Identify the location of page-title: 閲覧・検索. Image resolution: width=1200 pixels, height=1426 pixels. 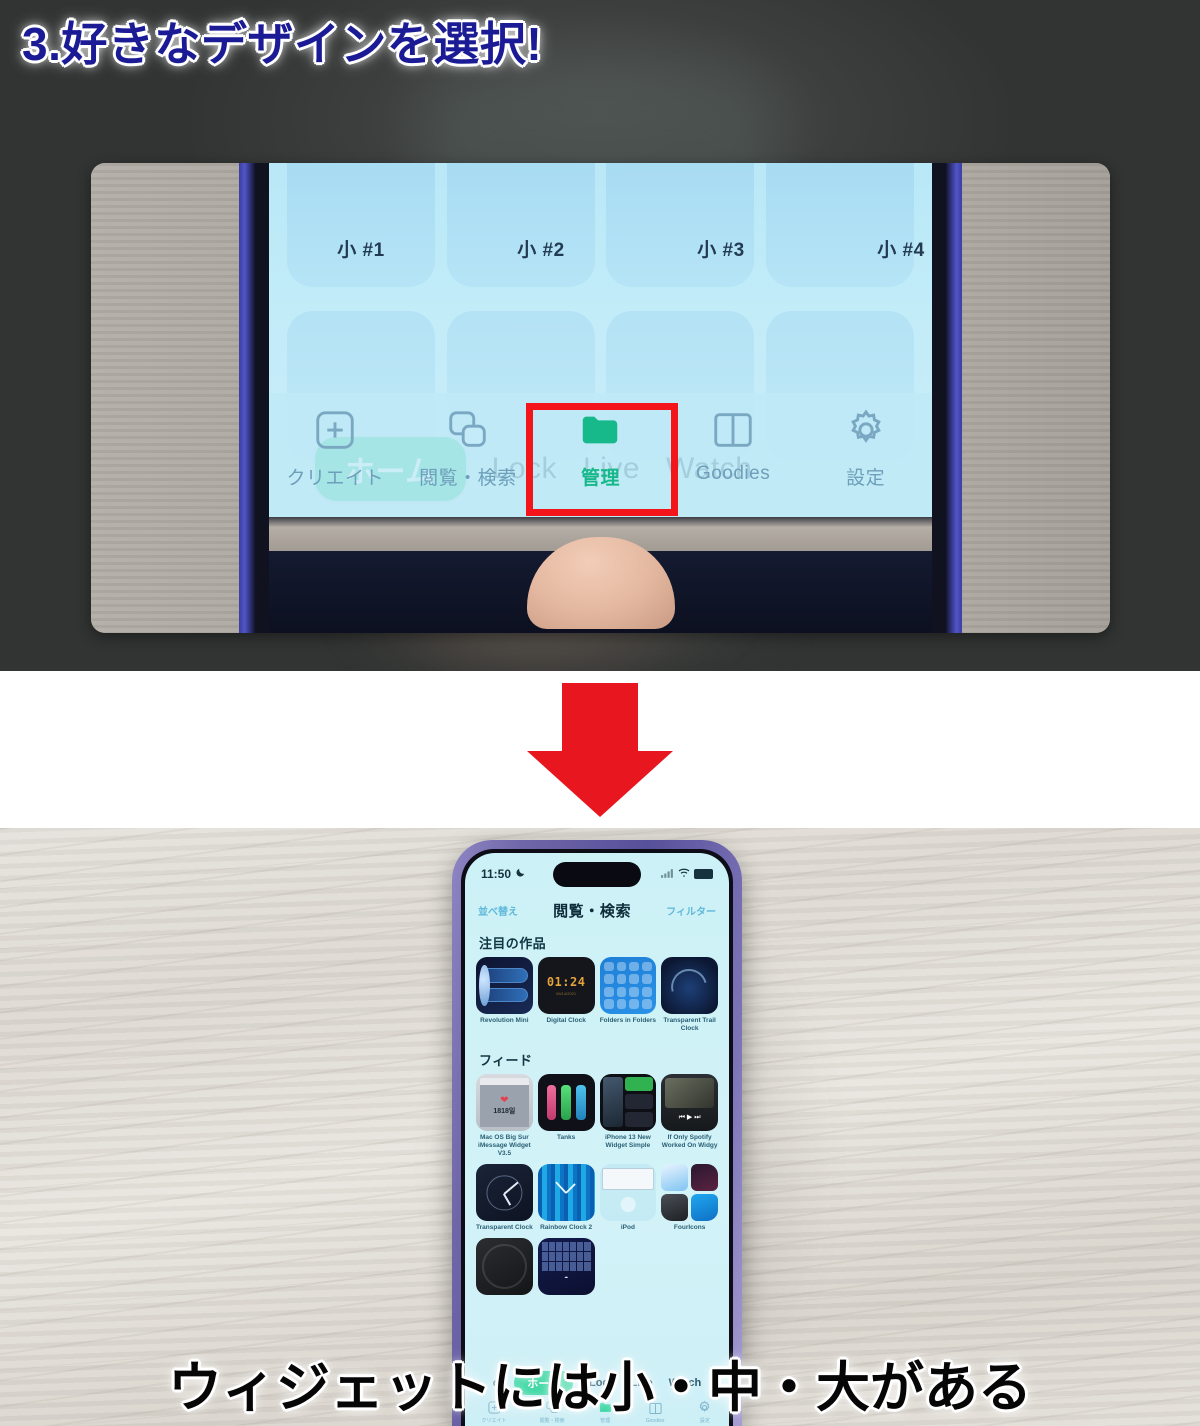
(592, 911).